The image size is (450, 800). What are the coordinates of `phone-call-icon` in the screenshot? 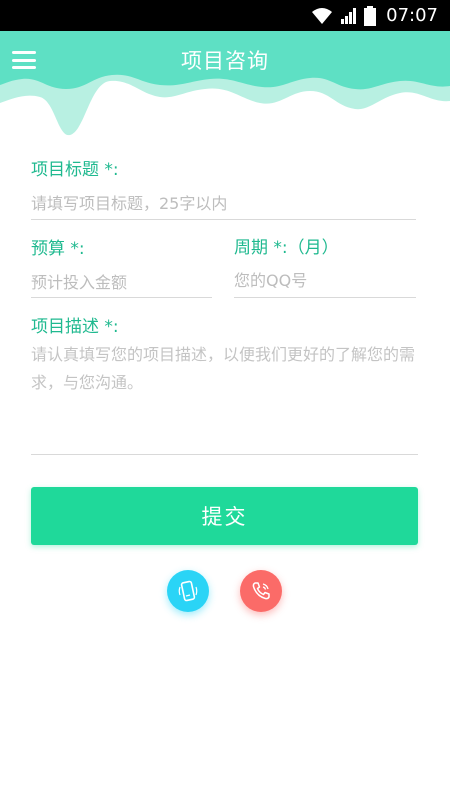 It's located at (261, 591).